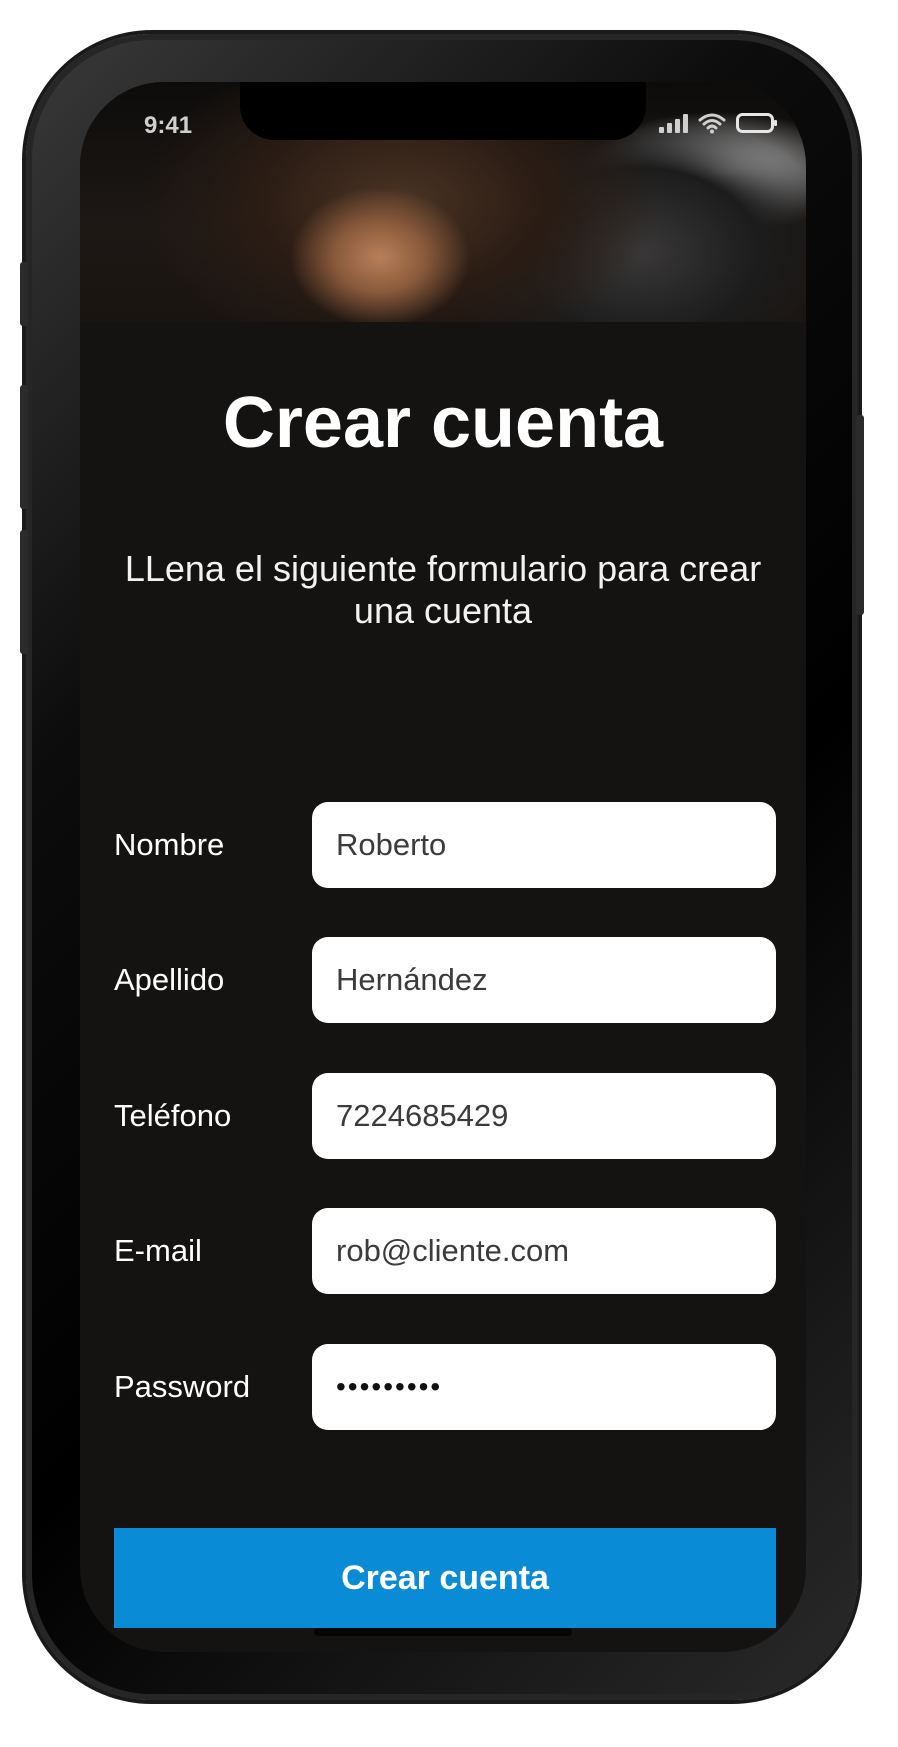  I want to click on power-button, so click(860, 515).